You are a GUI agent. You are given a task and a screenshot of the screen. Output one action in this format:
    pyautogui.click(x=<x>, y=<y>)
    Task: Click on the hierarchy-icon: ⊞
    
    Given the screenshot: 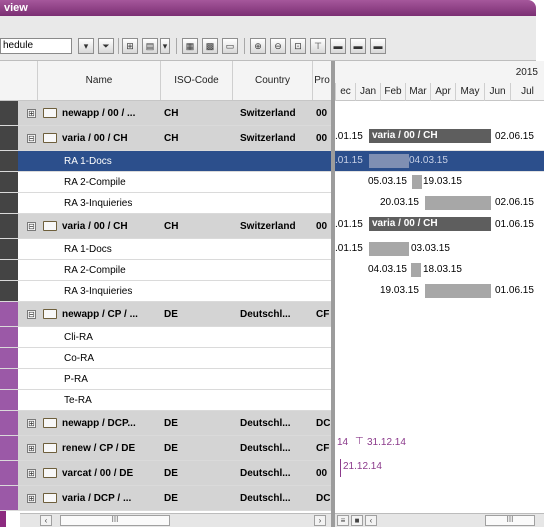 What is the action you would take?
    pyautogui.click(x=130, y=46)
    